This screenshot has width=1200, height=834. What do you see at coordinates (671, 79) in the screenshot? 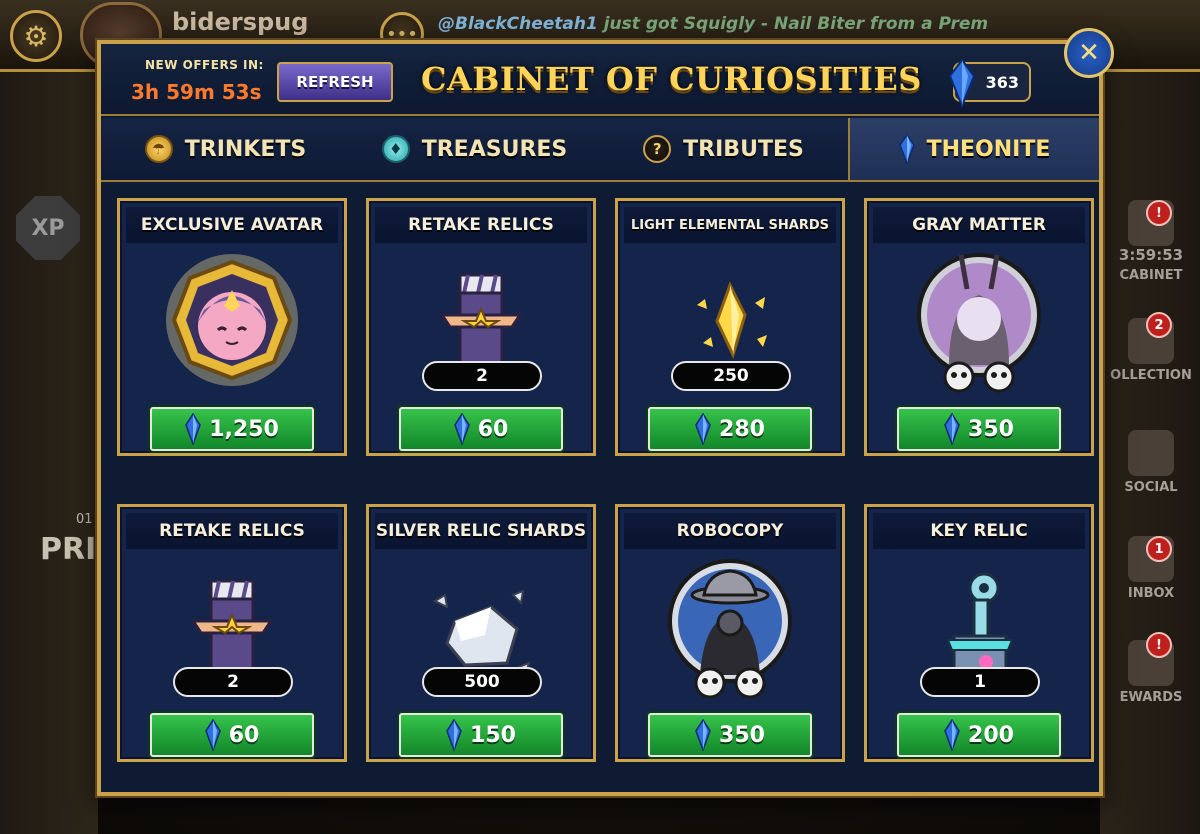
I see `page-title: CABINET OF CURIOSITIES` at bounding box center [671, 79].